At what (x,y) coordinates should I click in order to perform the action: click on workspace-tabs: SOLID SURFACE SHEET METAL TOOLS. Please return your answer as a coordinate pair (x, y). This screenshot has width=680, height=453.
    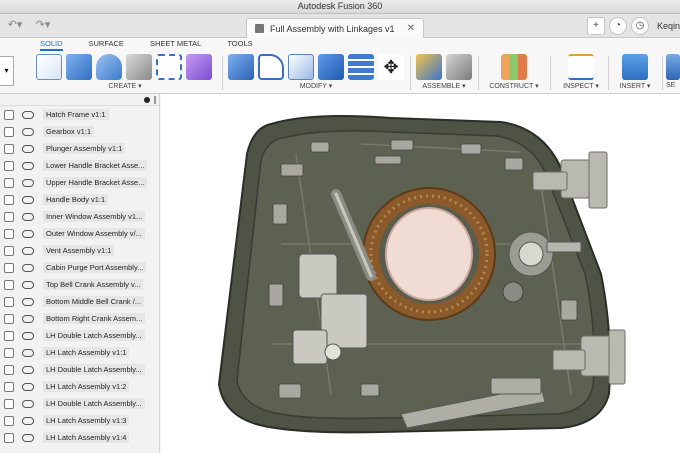
    Looking at the image, I should click on (146, 45).